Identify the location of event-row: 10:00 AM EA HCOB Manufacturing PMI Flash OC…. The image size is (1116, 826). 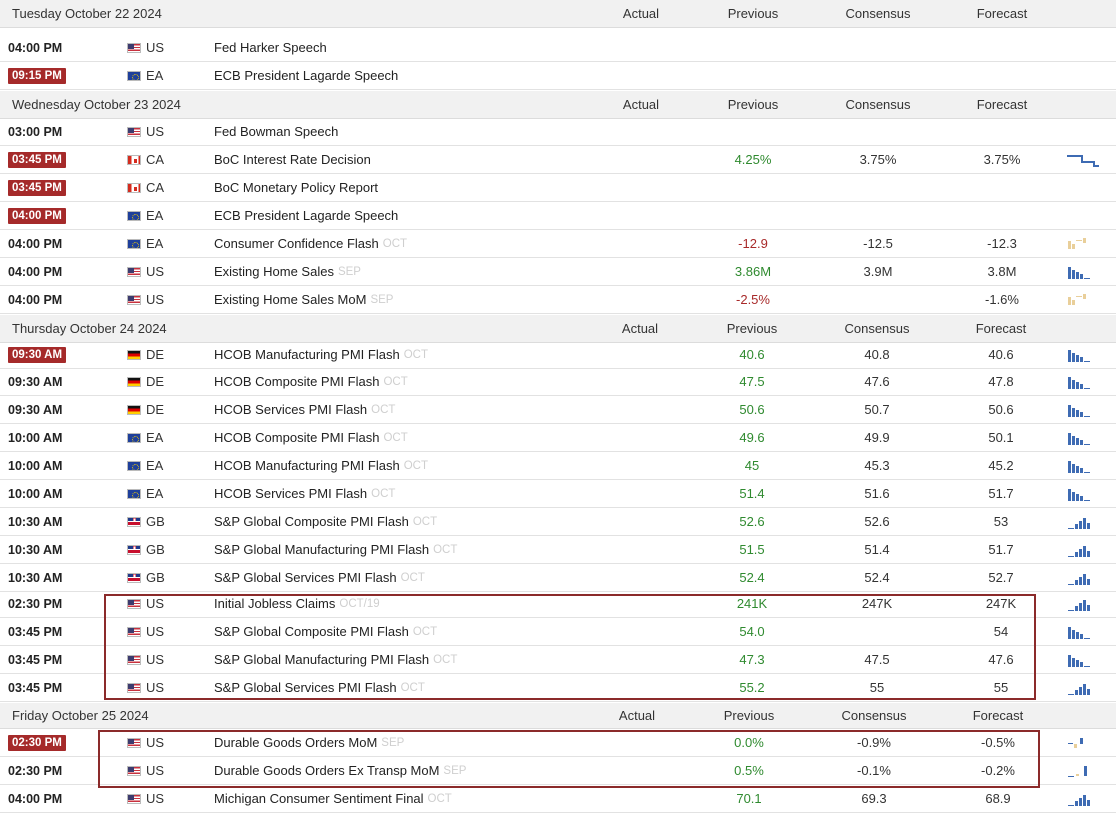
(558, 466).